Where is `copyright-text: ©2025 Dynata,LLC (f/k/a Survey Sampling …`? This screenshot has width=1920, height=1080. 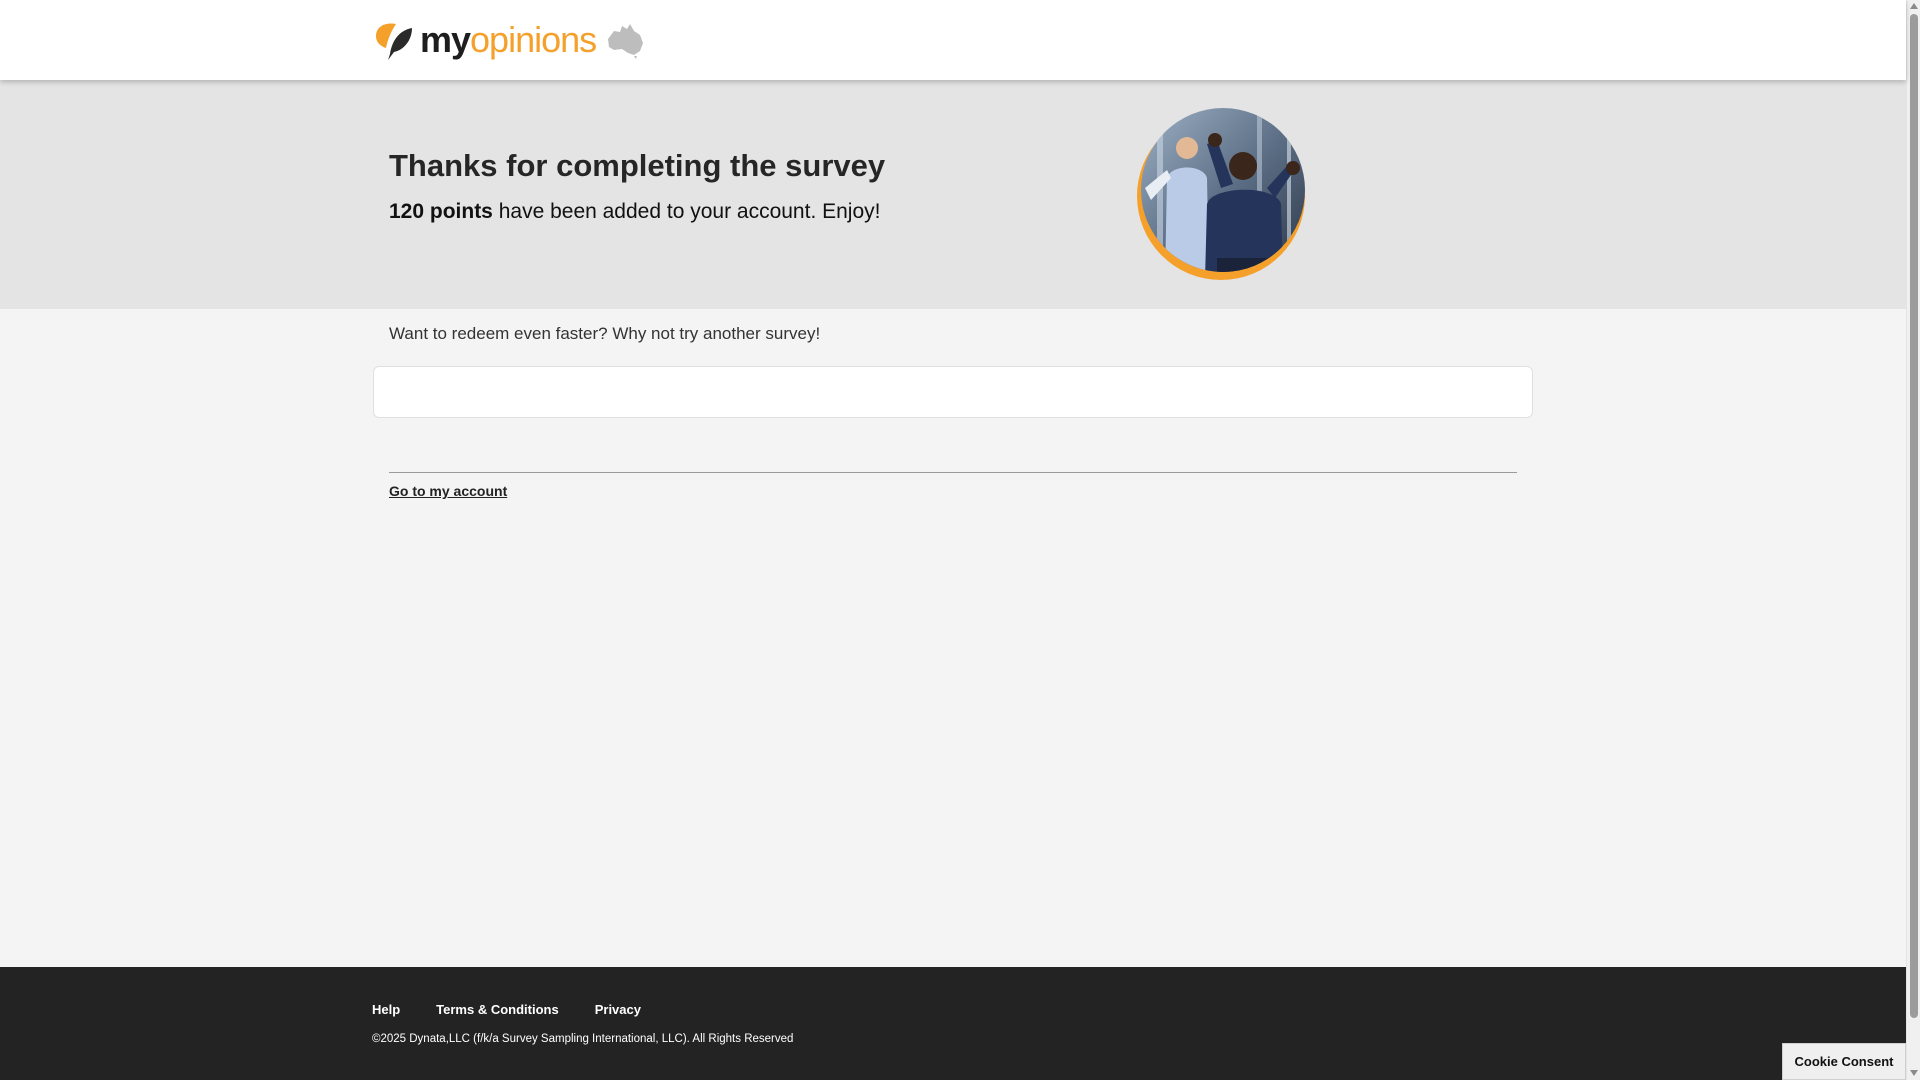
copyright-text: ©2025 Dynata,LLC (f/k/a Survey Sampling … is located at coordinates (583, 1039).